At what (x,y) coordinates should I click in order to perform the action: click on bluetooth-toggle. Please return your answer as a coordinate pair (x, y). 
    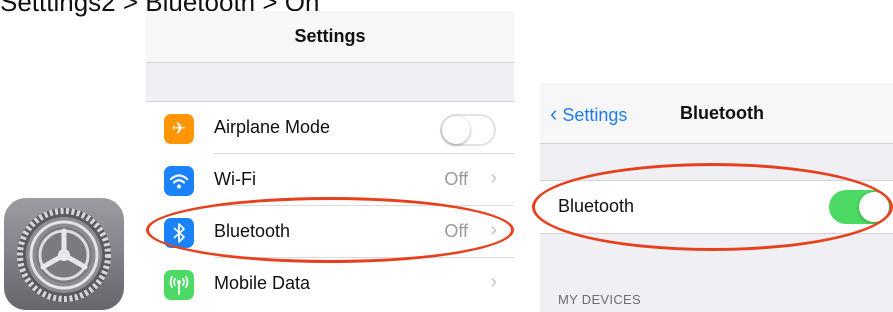
    Looking at the image, I should click on (860, 207).